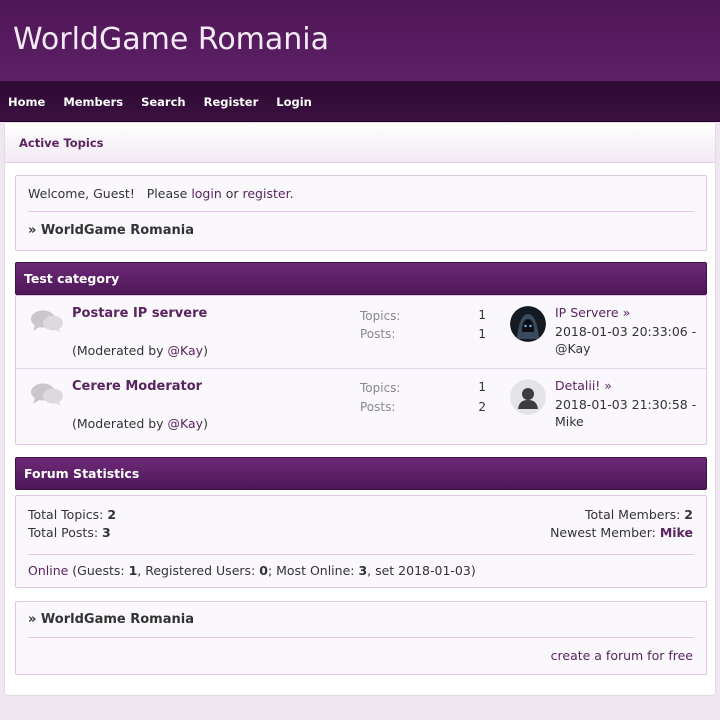 The image size is (720, 720). Describe the element at coordinates (68, 514) in the screenshot. I see `total-topics-label: Total Topics:` at that location.